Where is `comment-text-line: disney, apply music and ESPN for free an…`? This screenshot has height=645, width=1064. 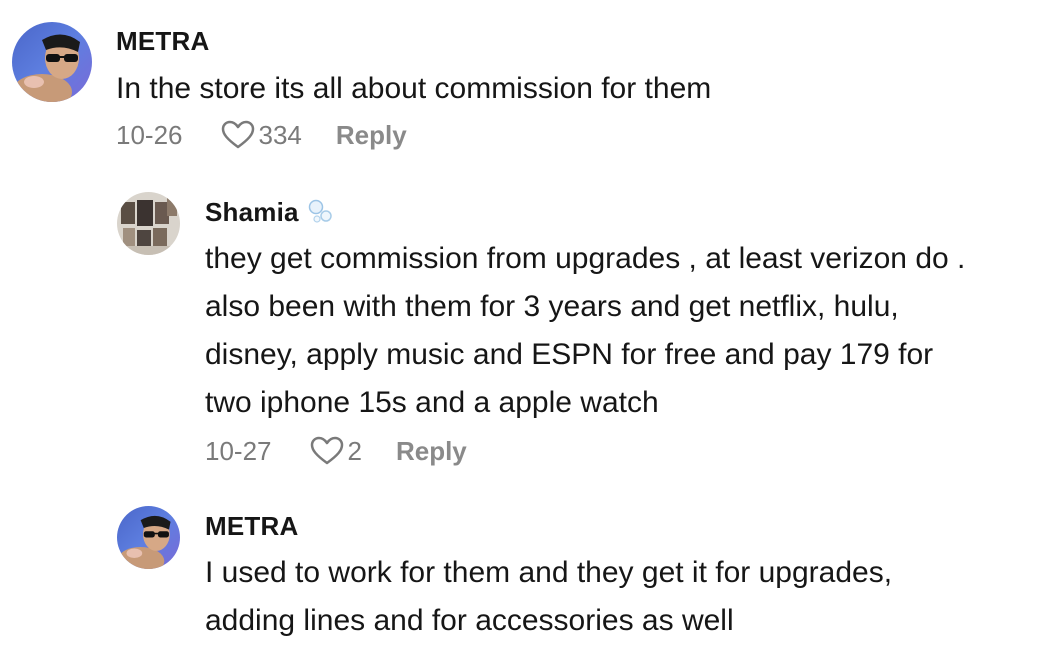
comment-text-line: disney, apply music and ESPN for free an… is located at coordinates (569, 354).